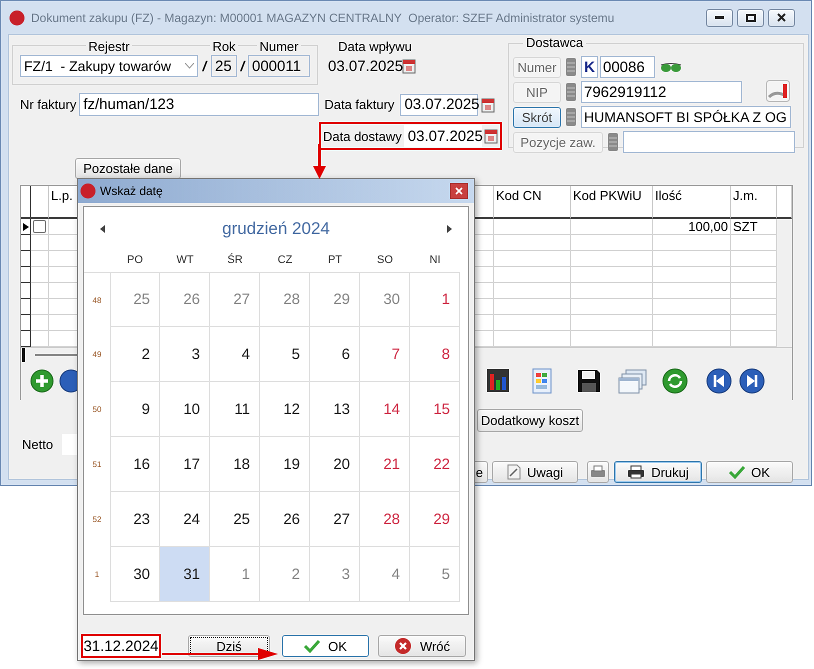  Describe the element at coordinates (658, 472) in the screenshot. I see `print-button: Drukuj` at that location.